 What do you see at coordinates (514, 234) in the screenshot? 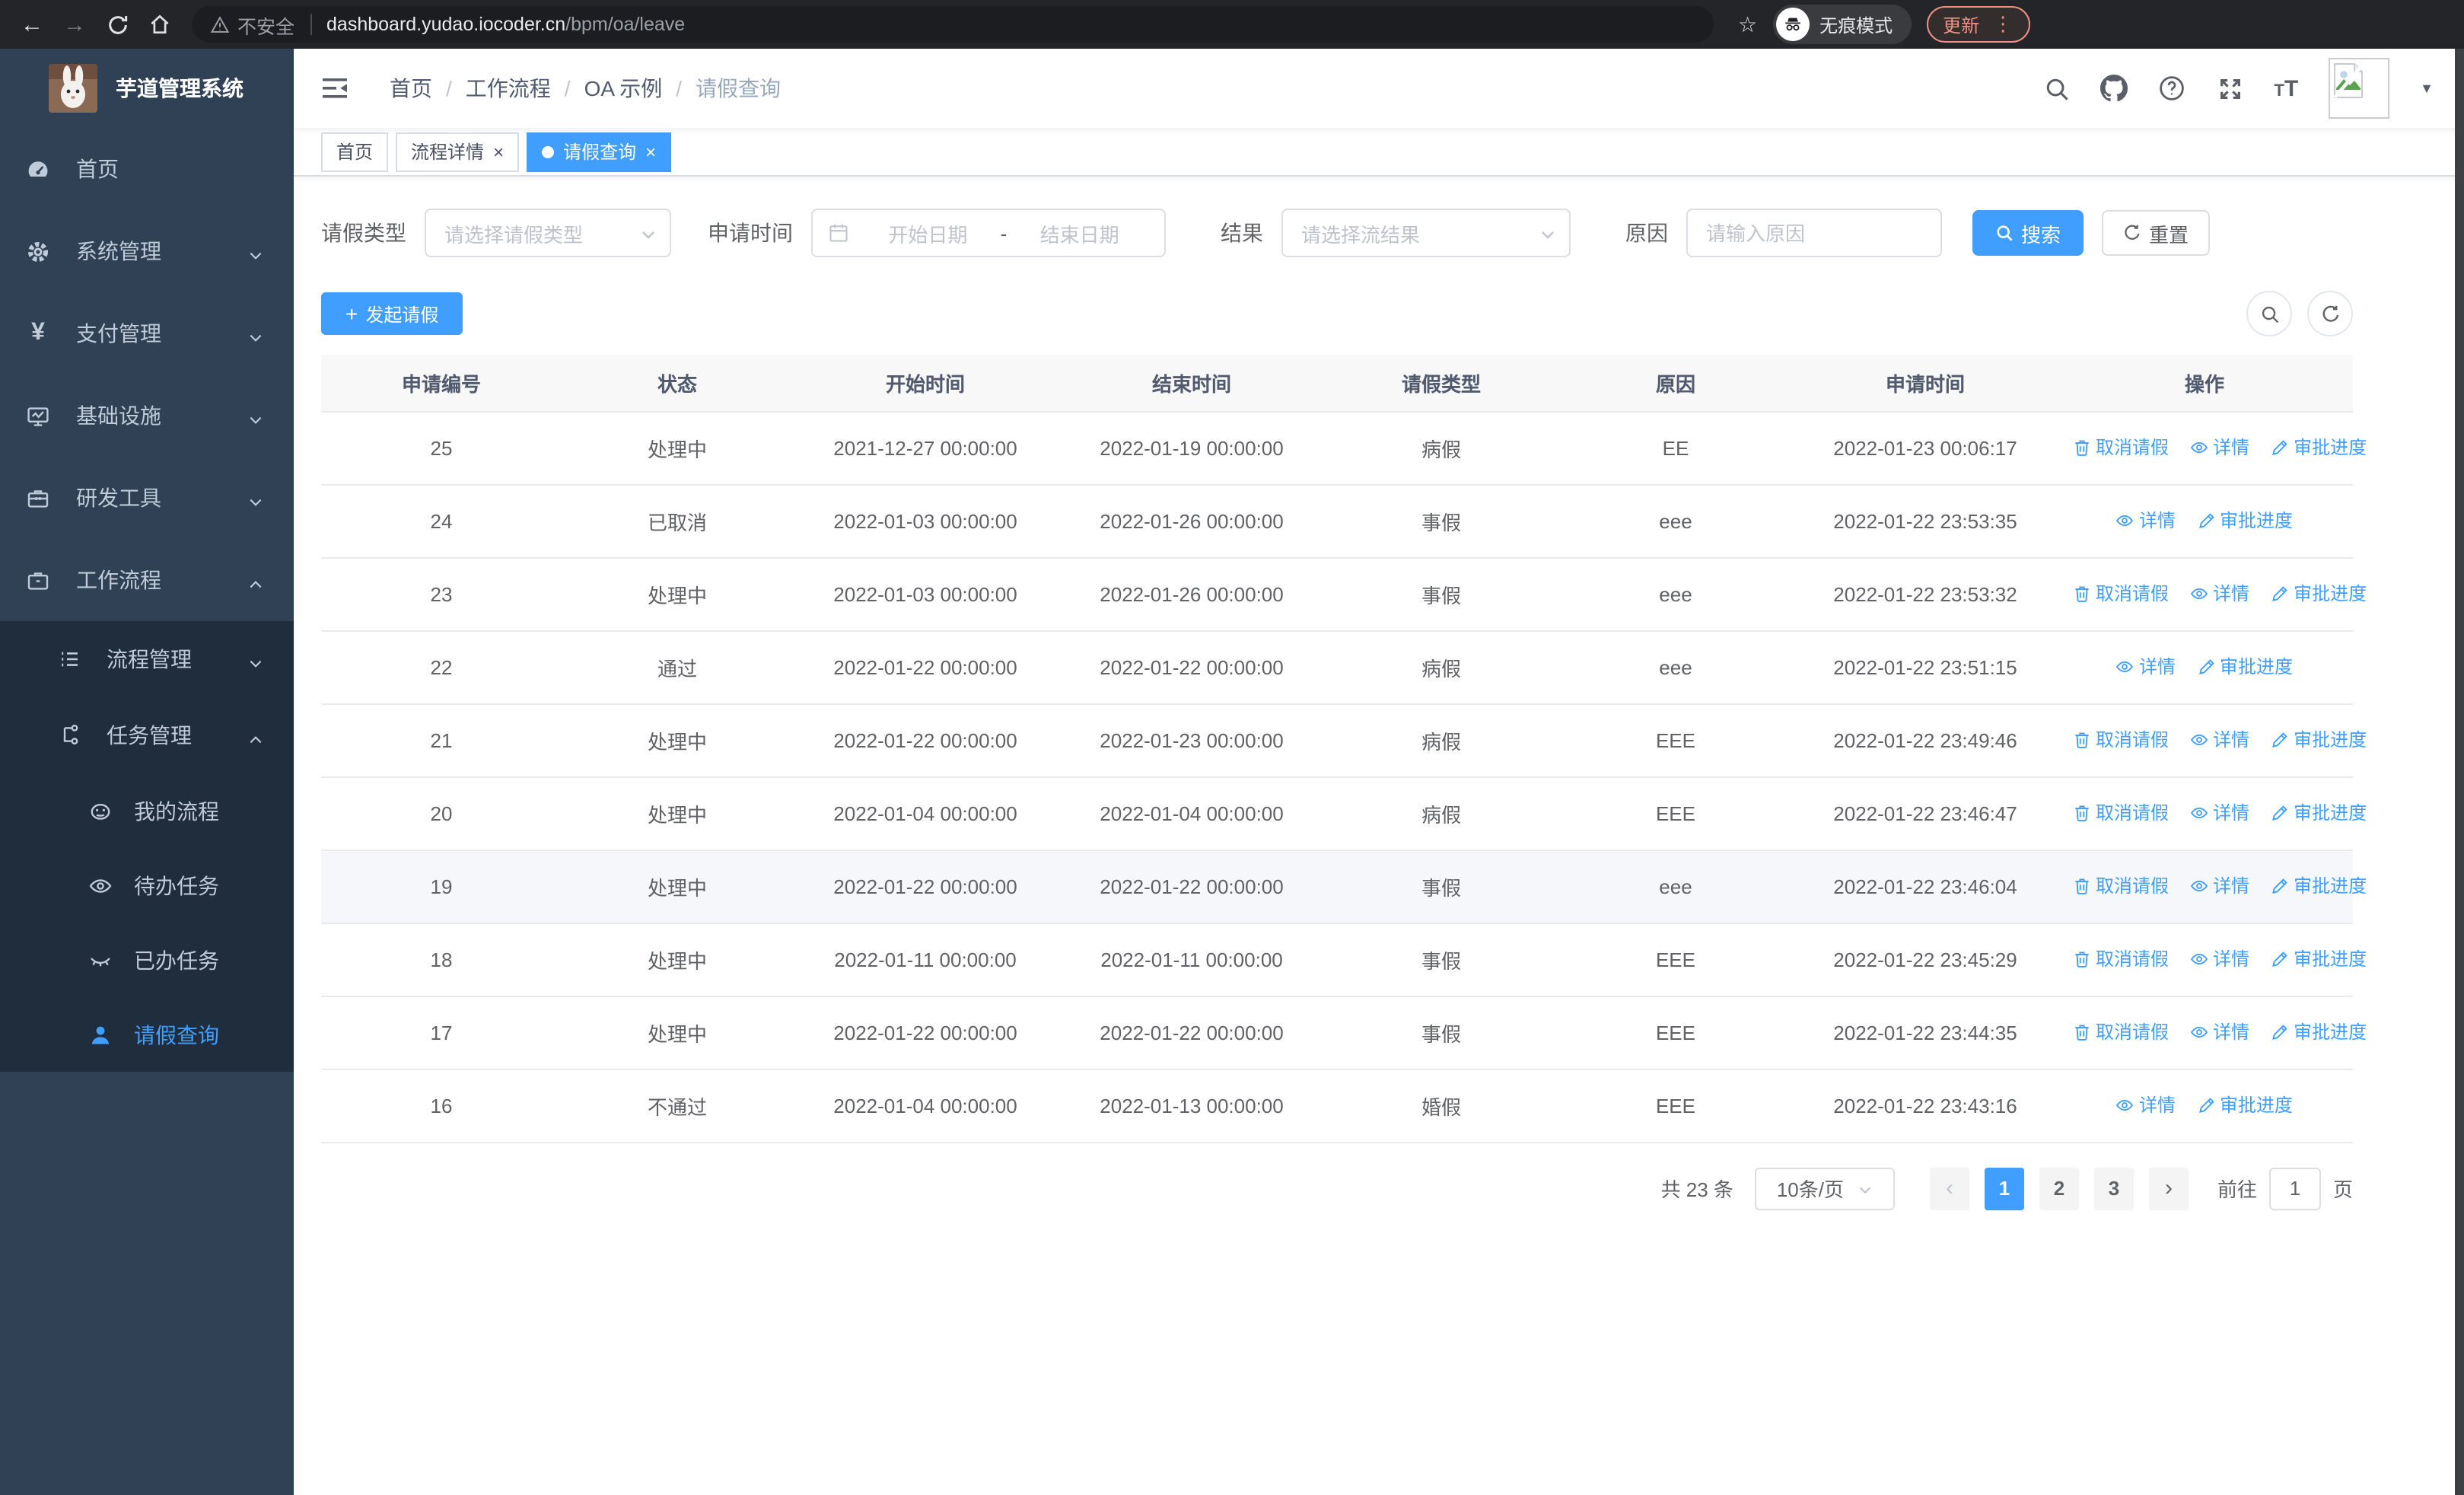
I see `select-placeholder: 请选择请假类型` at bounding box center [514, 234].